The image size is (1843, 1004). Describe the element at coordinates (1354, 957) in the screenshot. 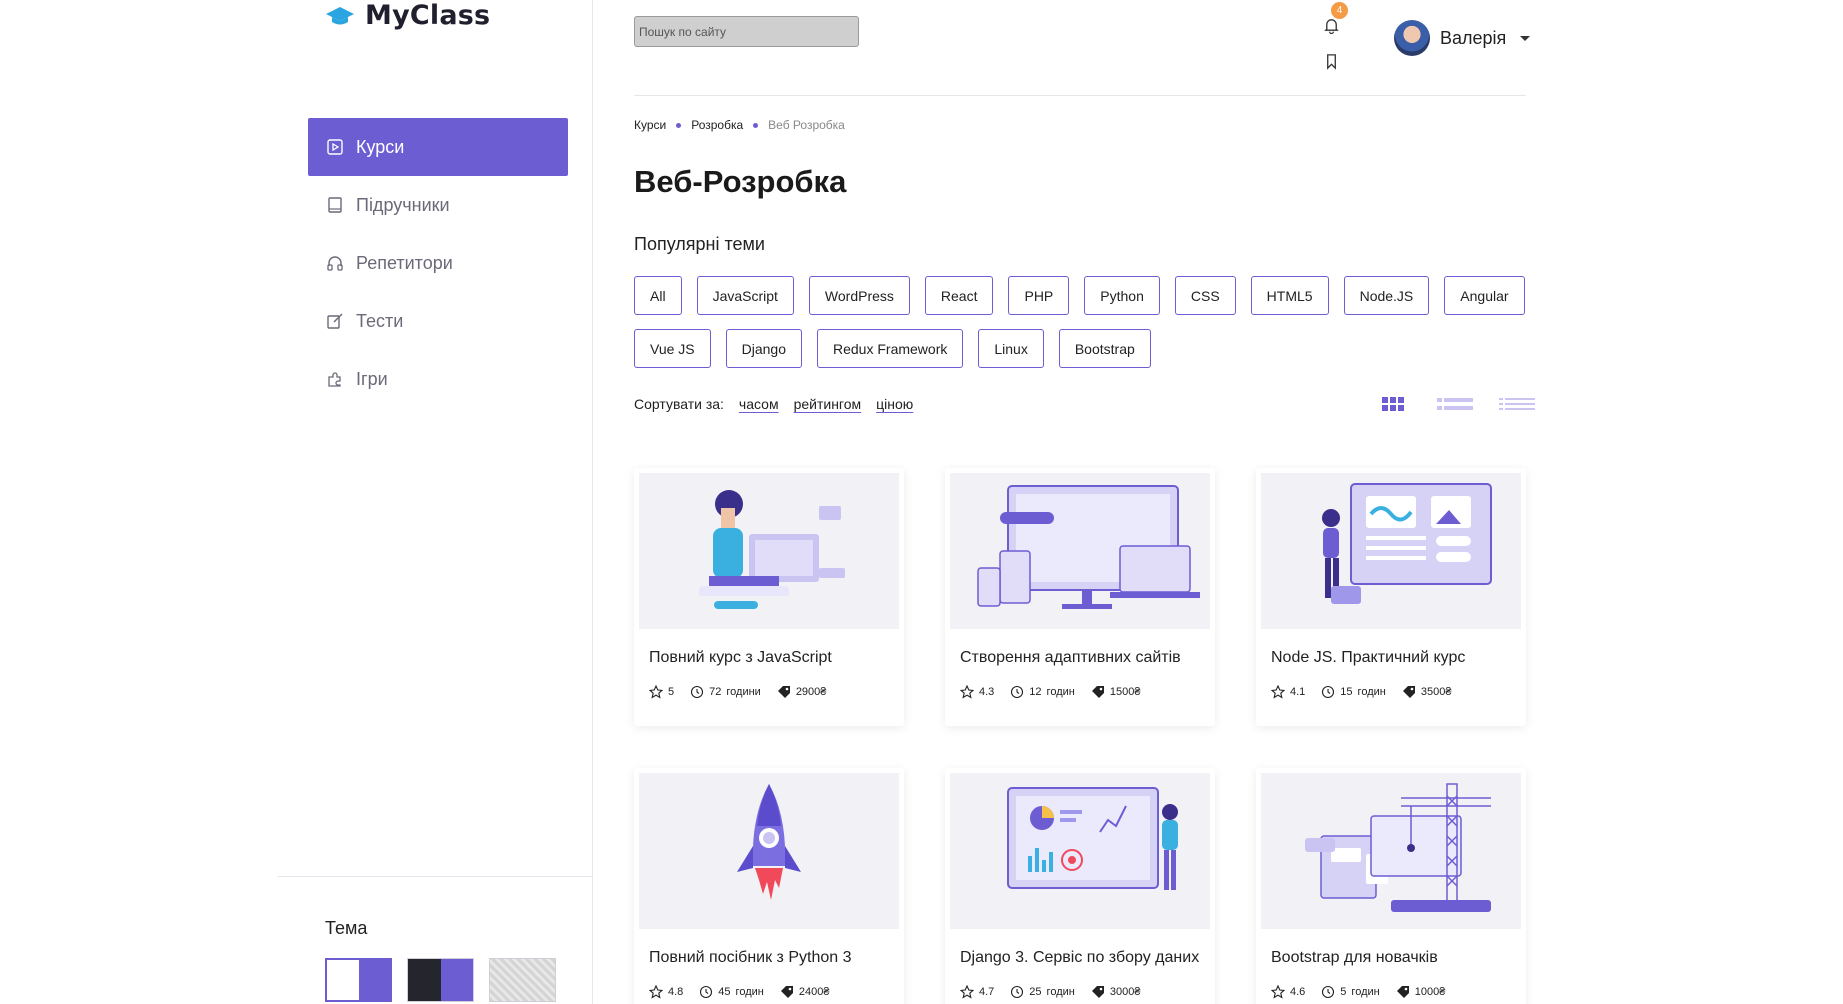

I see `course-title: Bootstrap для новачків` at that location.